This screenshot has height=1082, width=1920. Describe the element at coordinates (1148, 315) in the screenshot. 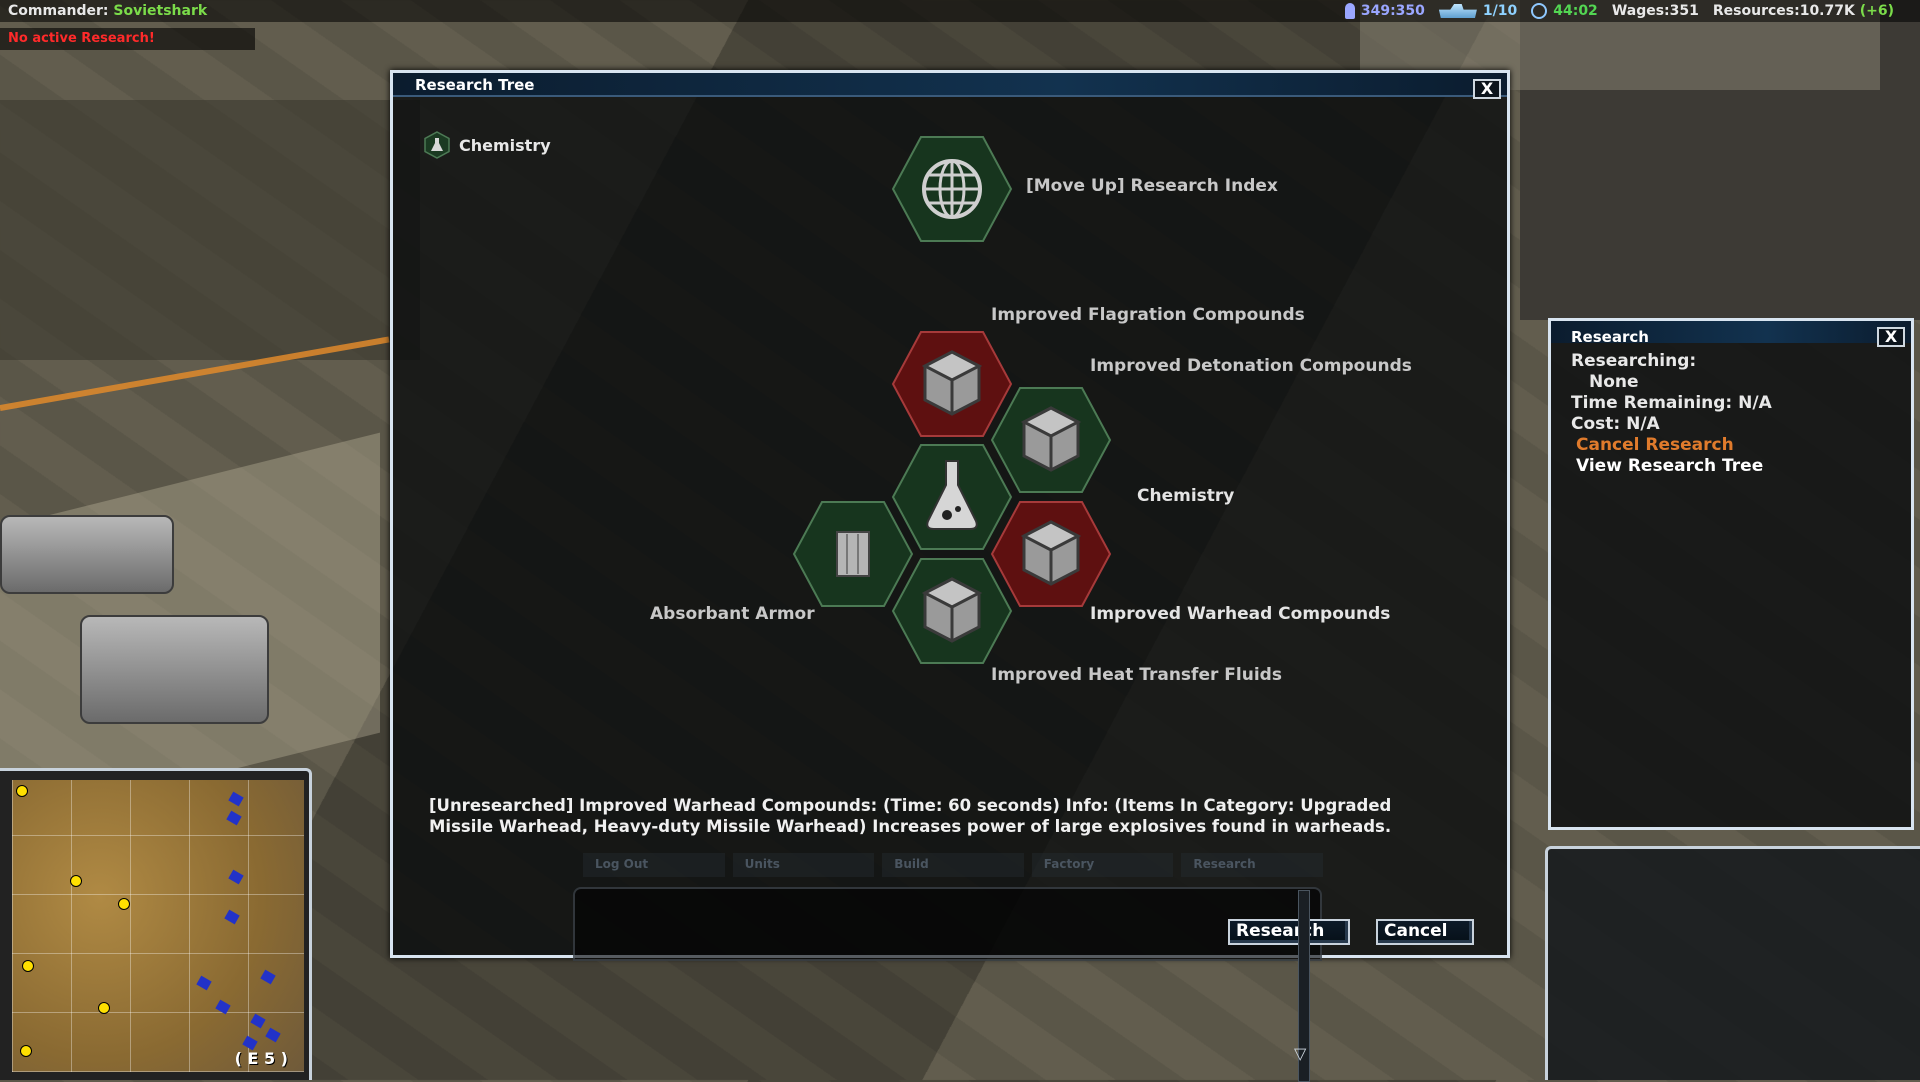

I see `flagration-label: Improved Flagration Compounds` at that location.